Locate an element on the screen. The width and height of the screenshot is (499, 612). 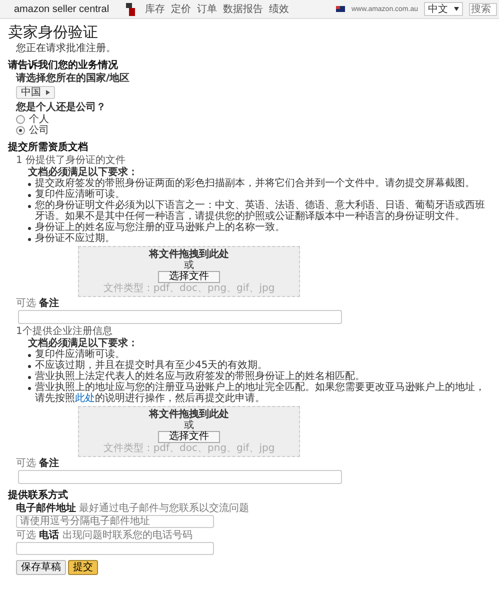
nav-link: 绩效 is located at coordinates (279, 9).